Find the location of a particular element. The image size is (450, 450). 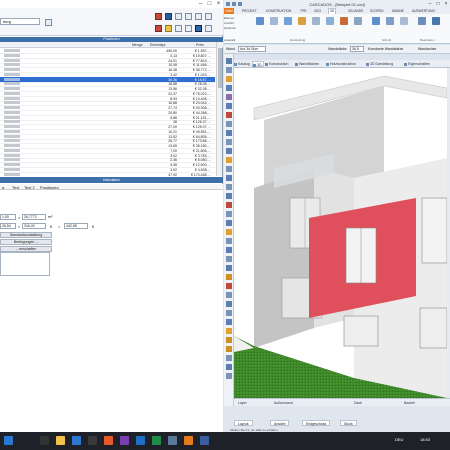

tab-3d-darstellung: 3D Darstellung is located at coordinates (385, 64).